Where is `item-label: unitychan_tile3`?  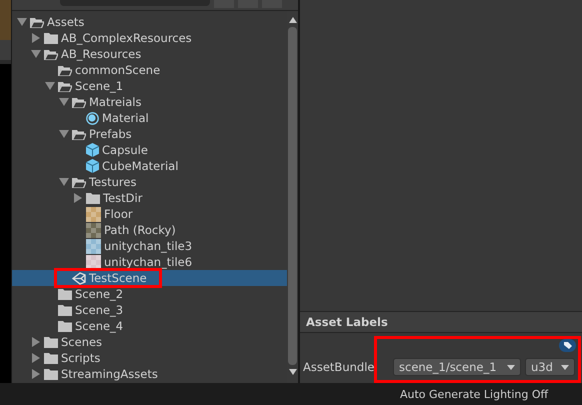
item-label: unitychan_tile3 is located at coordinates (148, 246).